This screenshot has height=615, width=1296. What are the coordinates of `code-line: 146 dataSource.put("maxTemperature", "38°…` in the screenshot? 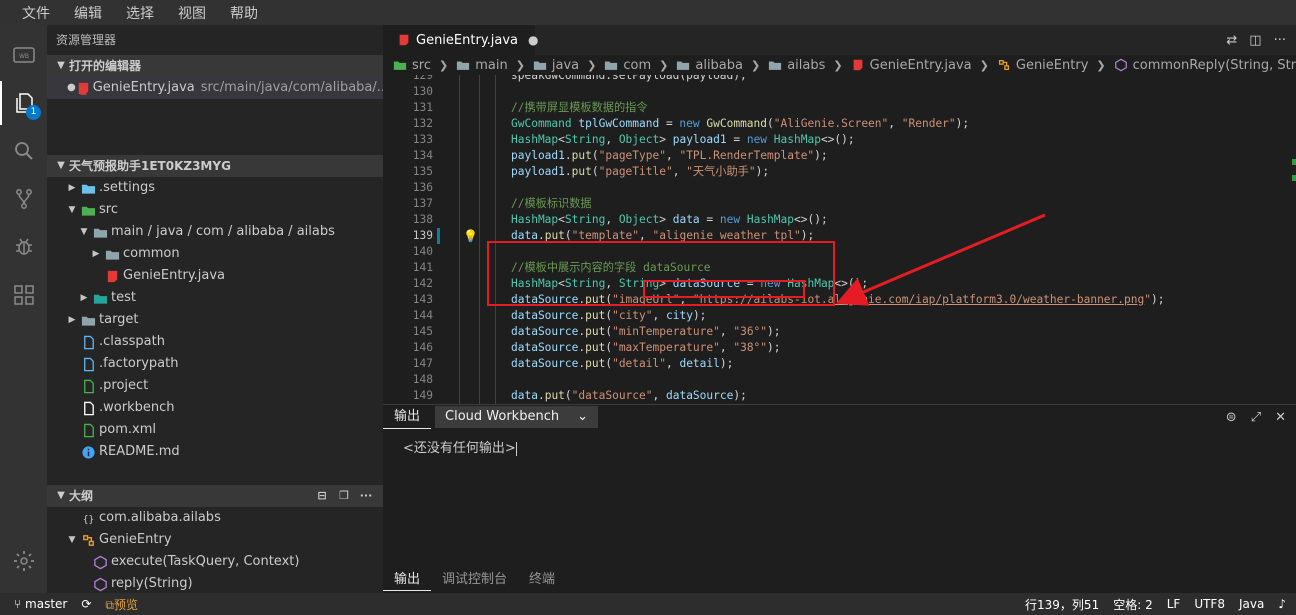 It's located at (839, 348).